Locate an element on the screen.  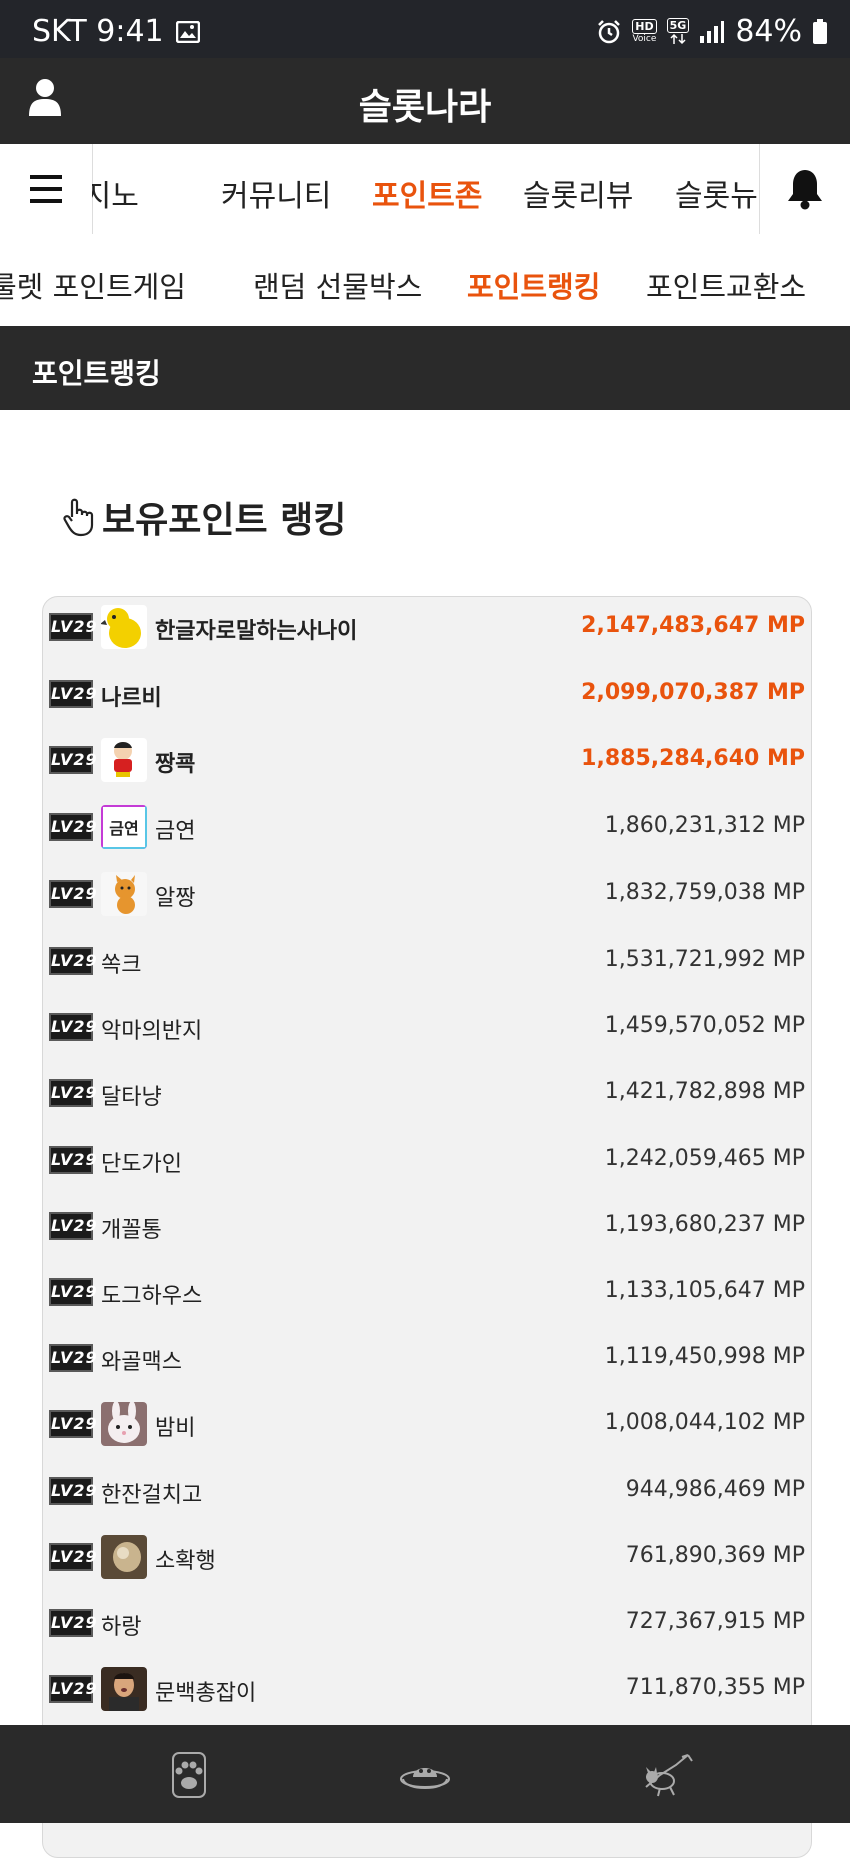
nickname: 와골맥스 is located at coordinates (141, 1362).